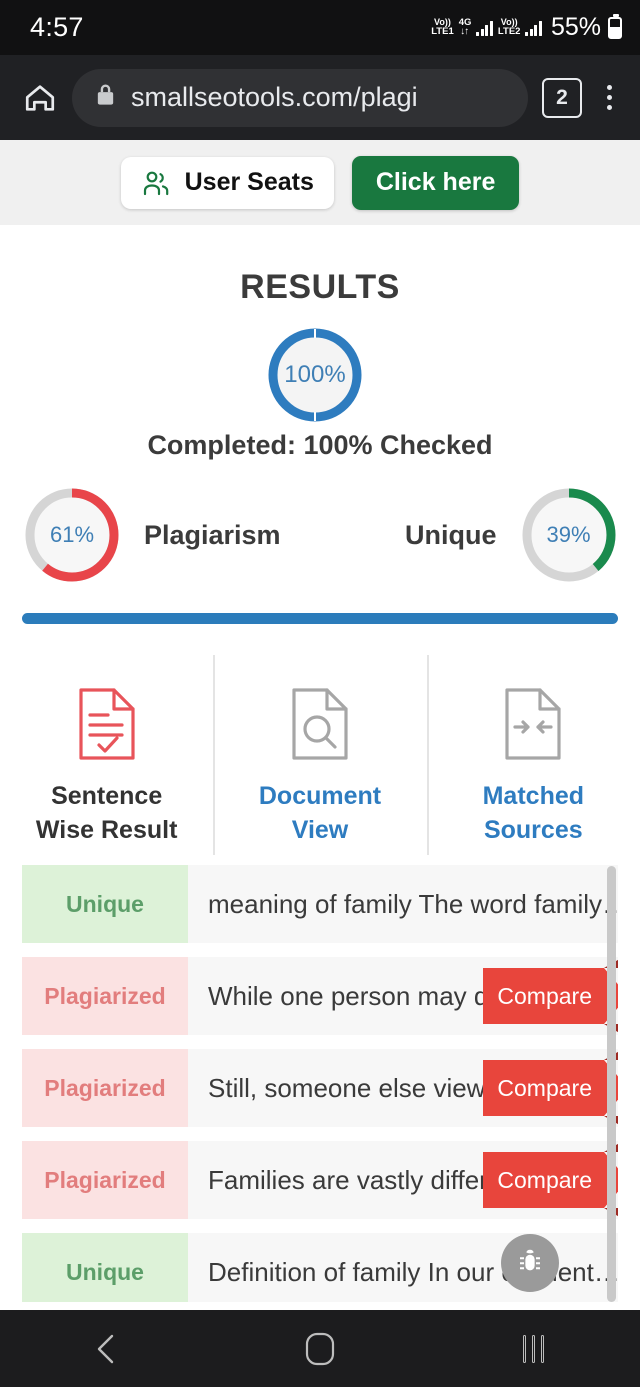 Image resolution: width=640 pixels, height=1387 pixels. Describe the element at coordinates (609, 97) in the screenshot. I see `kebab-menu-icon` at that location.